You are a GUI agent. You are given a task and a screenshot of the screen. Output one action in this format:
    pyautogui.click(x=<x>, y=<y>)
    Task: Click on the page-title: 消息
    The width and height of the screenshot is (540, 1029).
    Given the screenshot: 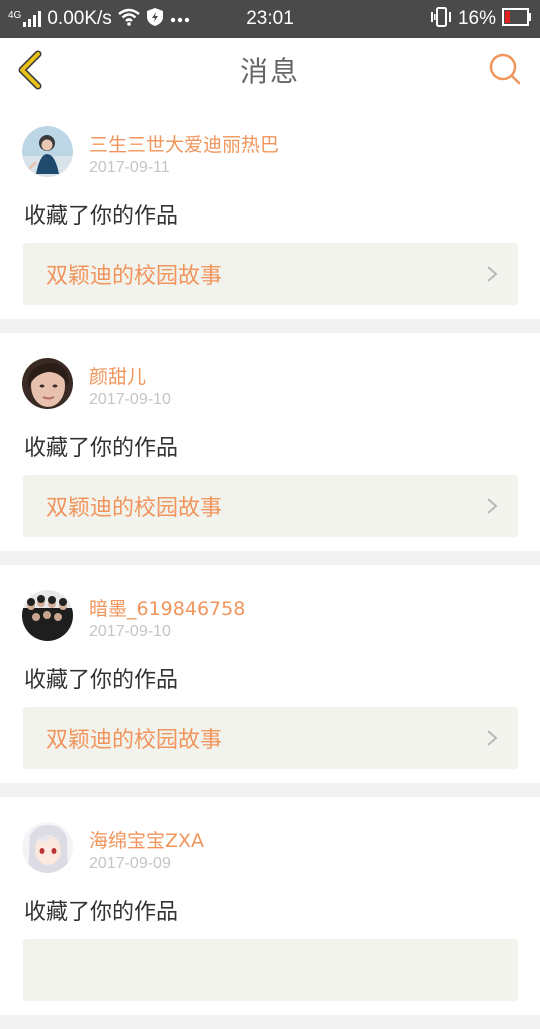 What is the action you would take?
    pyautogui.click(x=269, y=71)
    